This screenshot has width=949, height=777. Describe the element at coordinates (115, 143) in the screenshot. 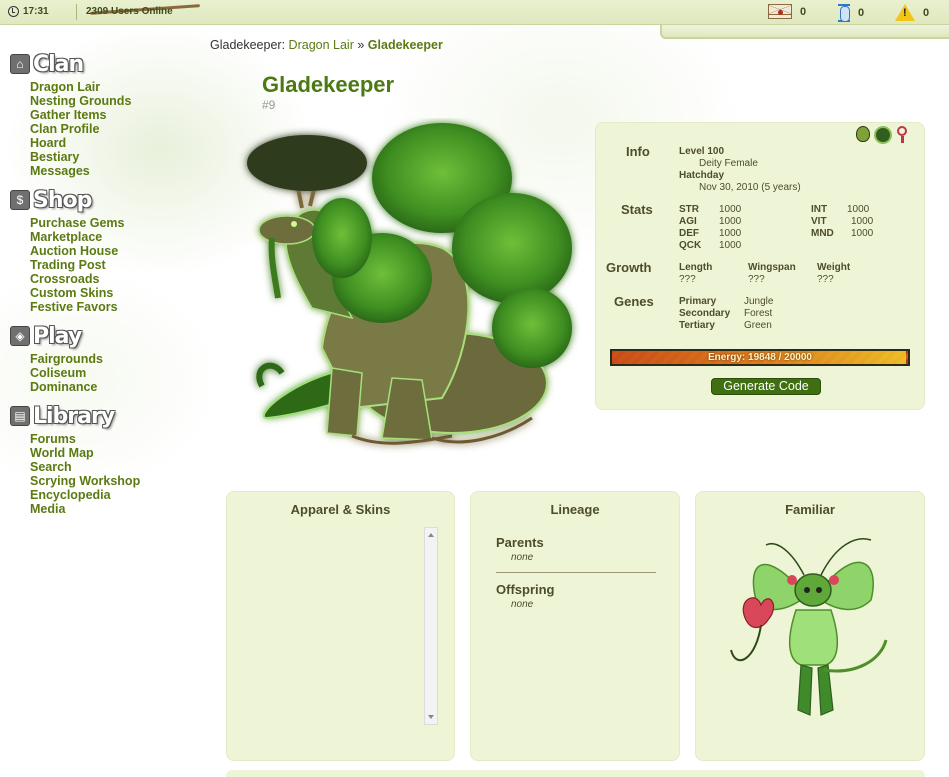

I see `sidebar-link: Hoard` at that location.